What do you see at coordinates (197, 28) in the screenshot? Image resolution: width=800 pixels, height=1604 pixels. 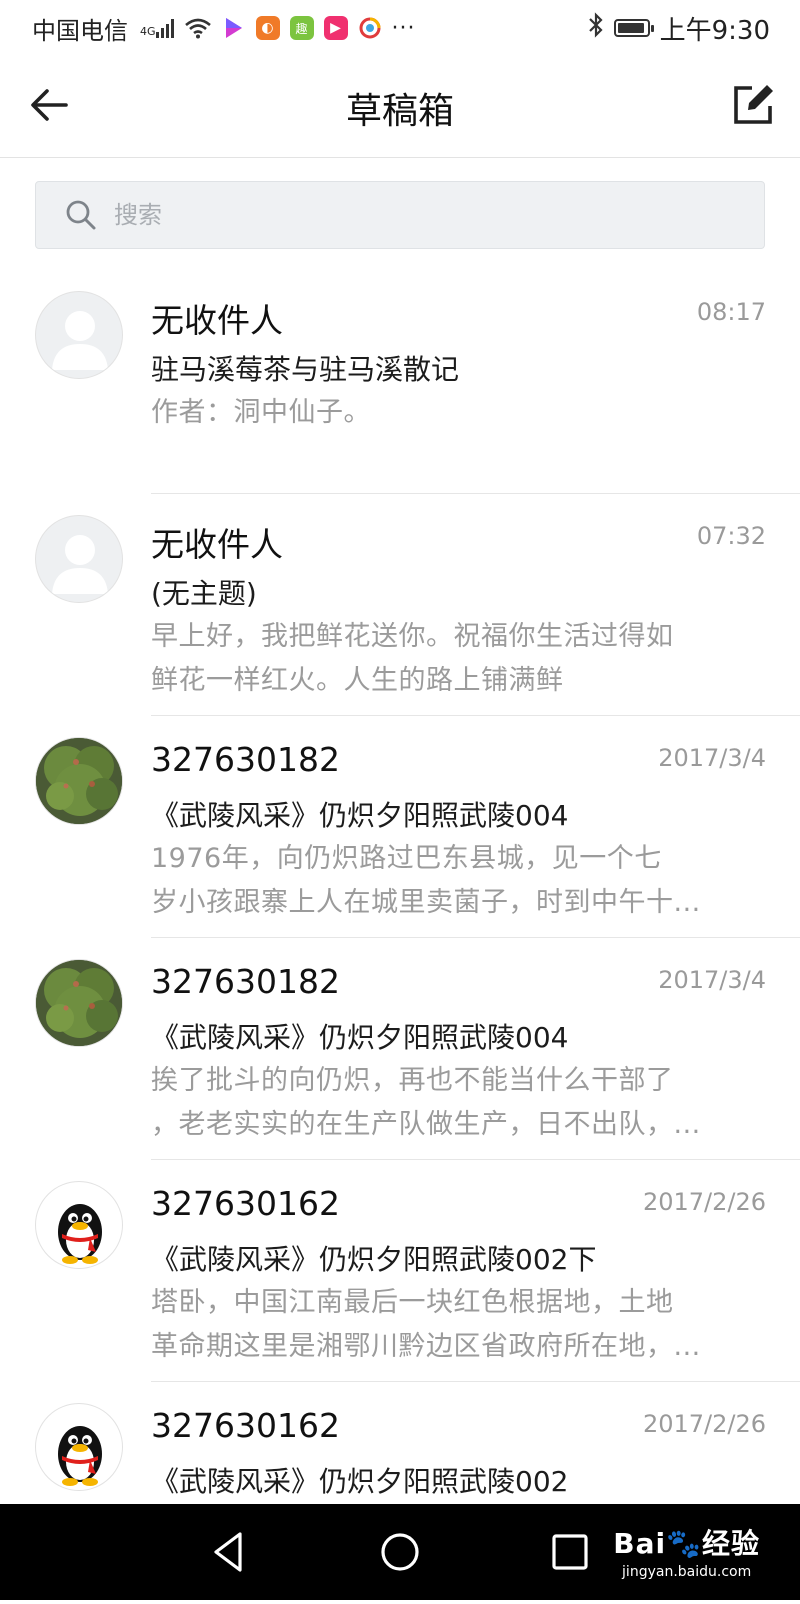 I see `wifi-icon` at bounding box center [197, 28].